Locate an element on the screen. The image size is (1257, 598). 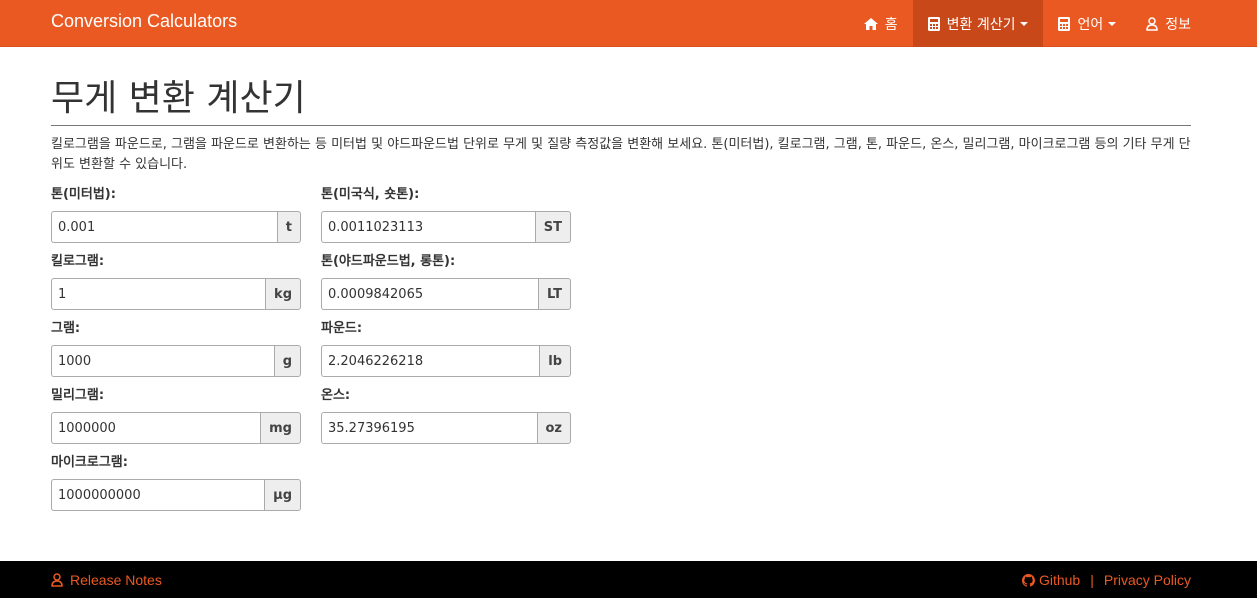
privacy-policy-link: Privacy Policy is located at coordinates (1147, 580).